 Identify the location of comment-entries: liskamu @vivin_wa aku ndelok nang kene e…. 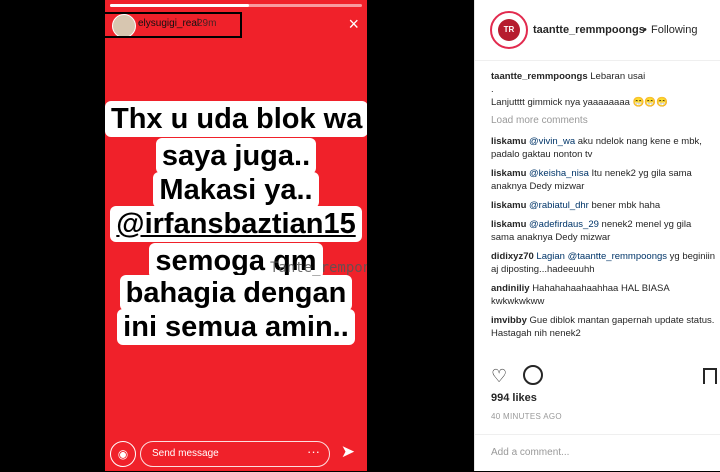
(604, 237).